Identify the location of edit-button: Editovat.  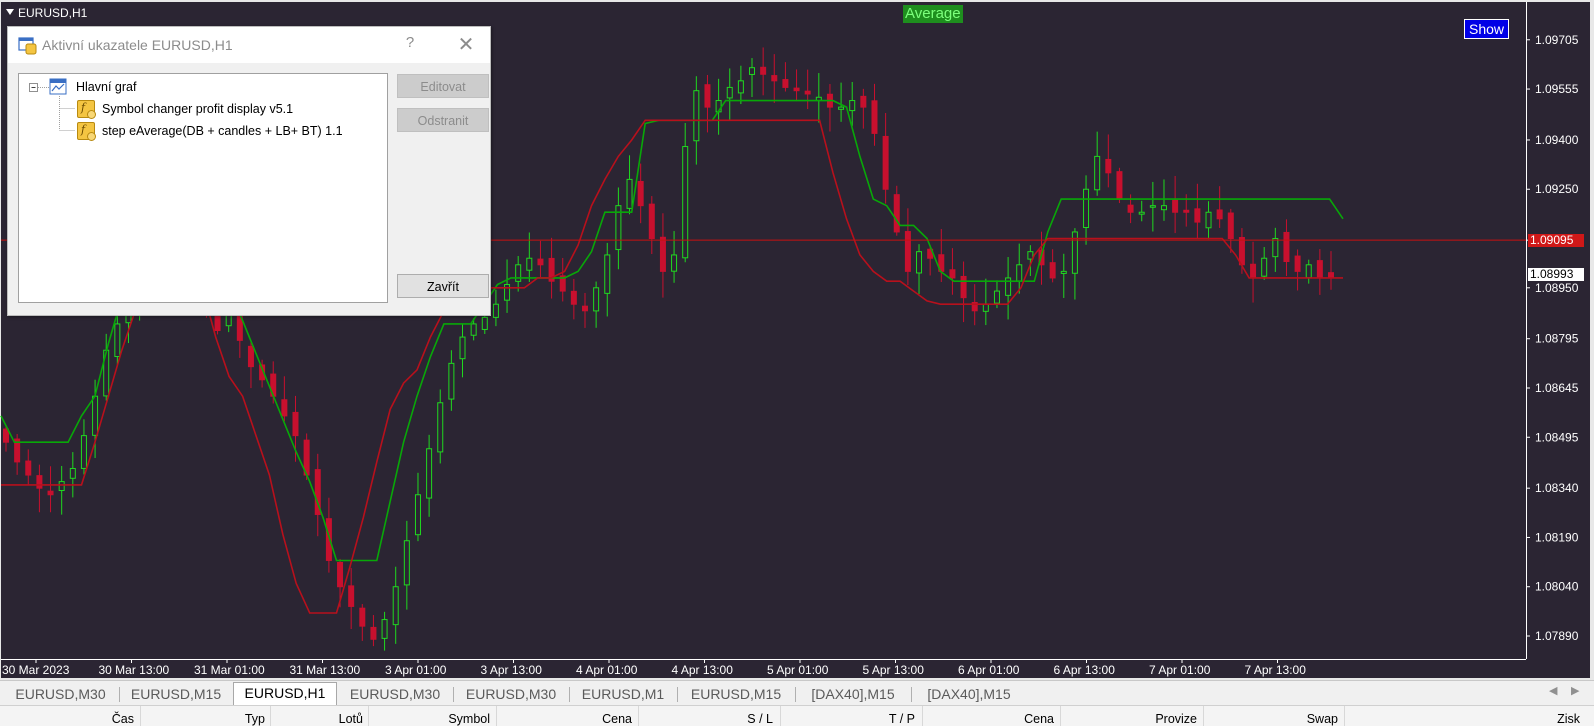
(443, 86).